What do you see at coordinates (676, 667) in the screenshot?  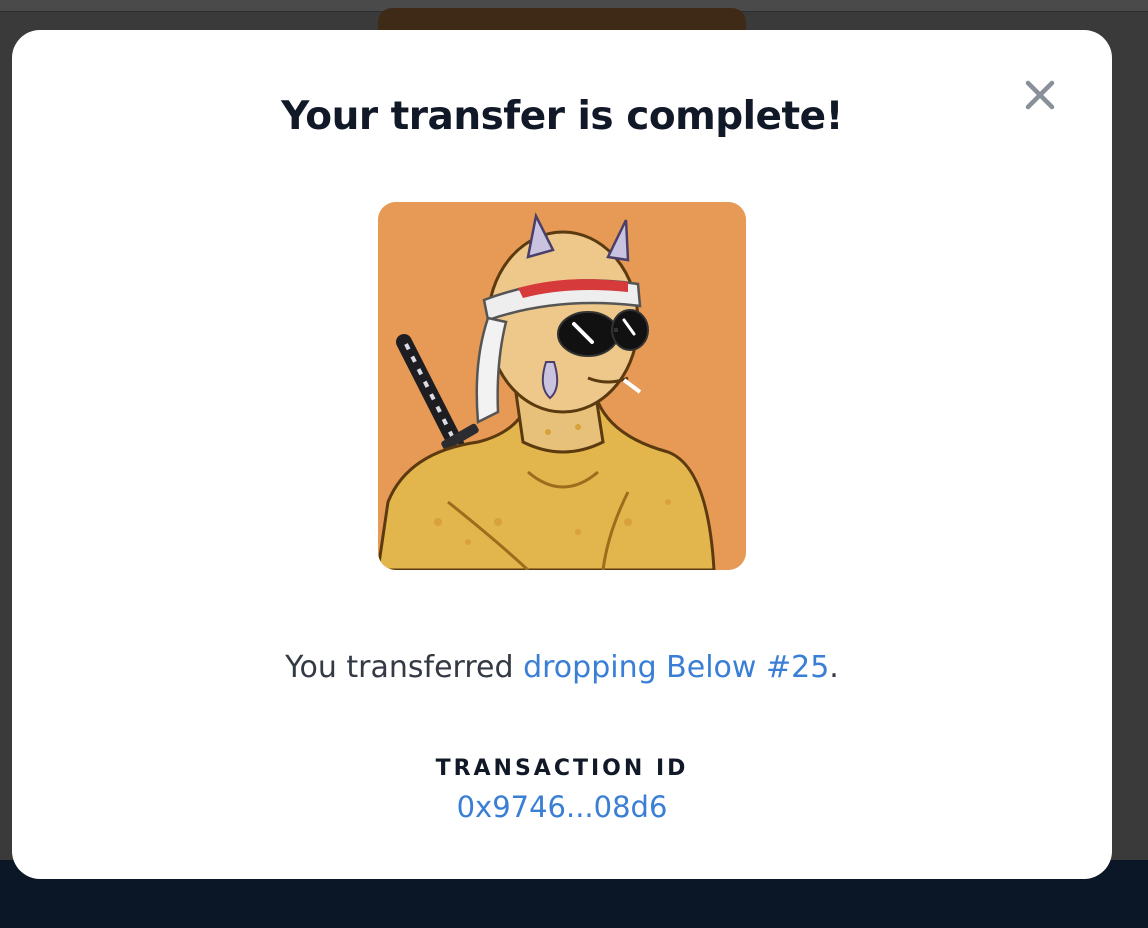 I see `nft-item-link: dropping Below #25` at bounding box center [676, 667].